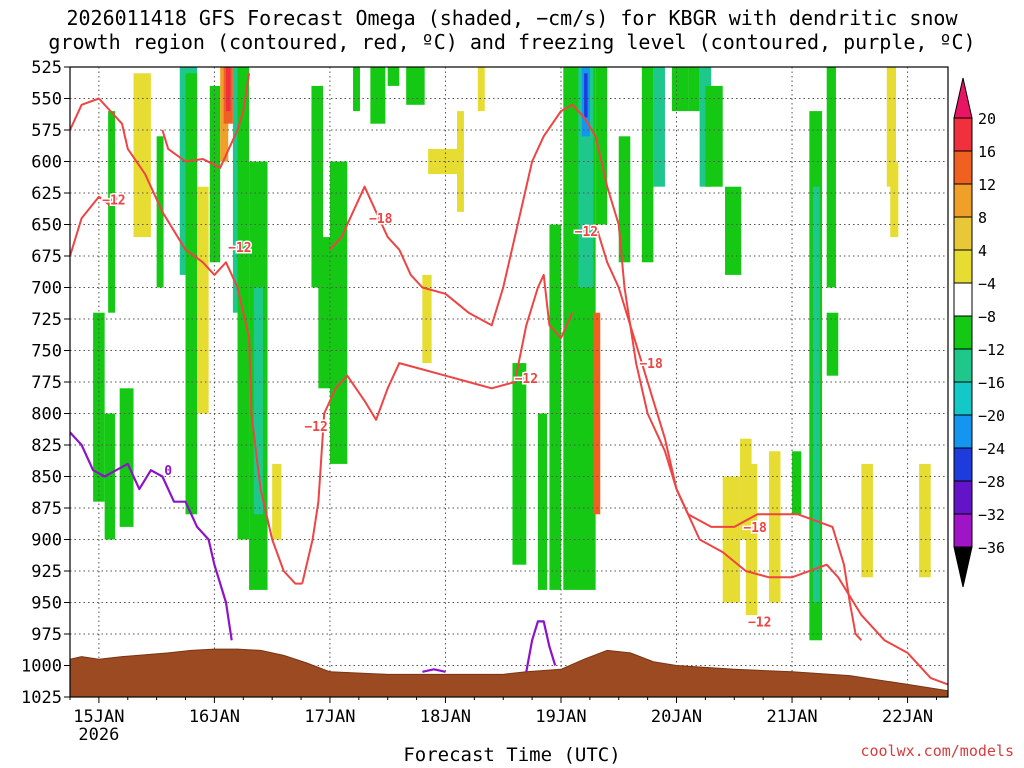 This screenshot has width=1024, height=768. I want to click on colorbar-label: −16, so click(991, 383).